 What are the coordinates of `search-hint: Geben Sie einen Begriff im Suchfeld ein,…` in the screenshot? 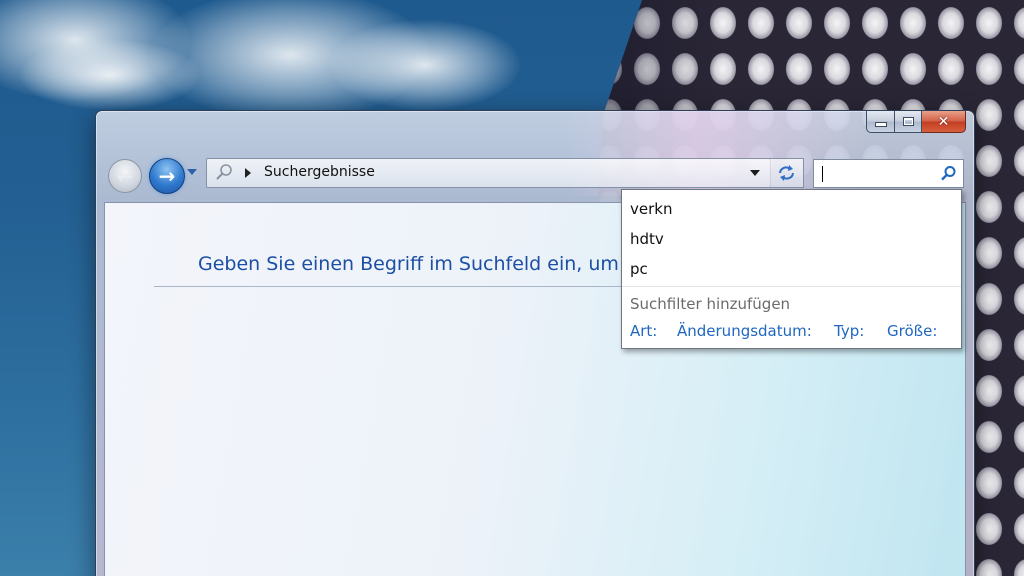 It's located at (408, 264).